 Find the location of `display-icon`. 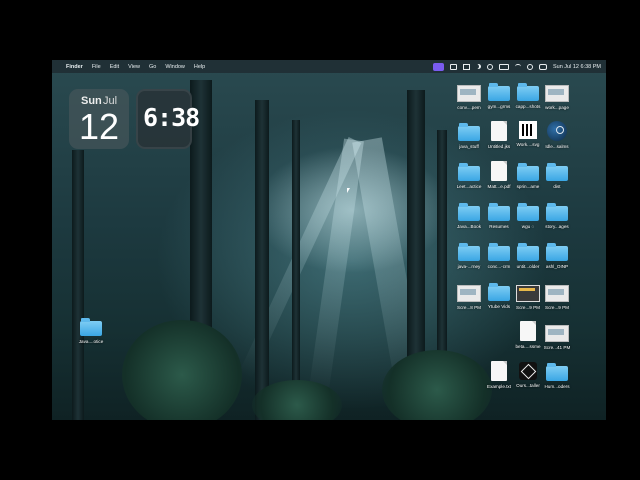

display-icon is located at coordinates (466, 66).